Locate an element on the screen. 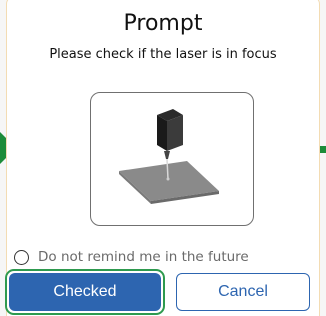 Image resolution: width=326 pixels, height=316 pixels. remind-option: Do not remind me in the future is located at coordinates (131, 257).